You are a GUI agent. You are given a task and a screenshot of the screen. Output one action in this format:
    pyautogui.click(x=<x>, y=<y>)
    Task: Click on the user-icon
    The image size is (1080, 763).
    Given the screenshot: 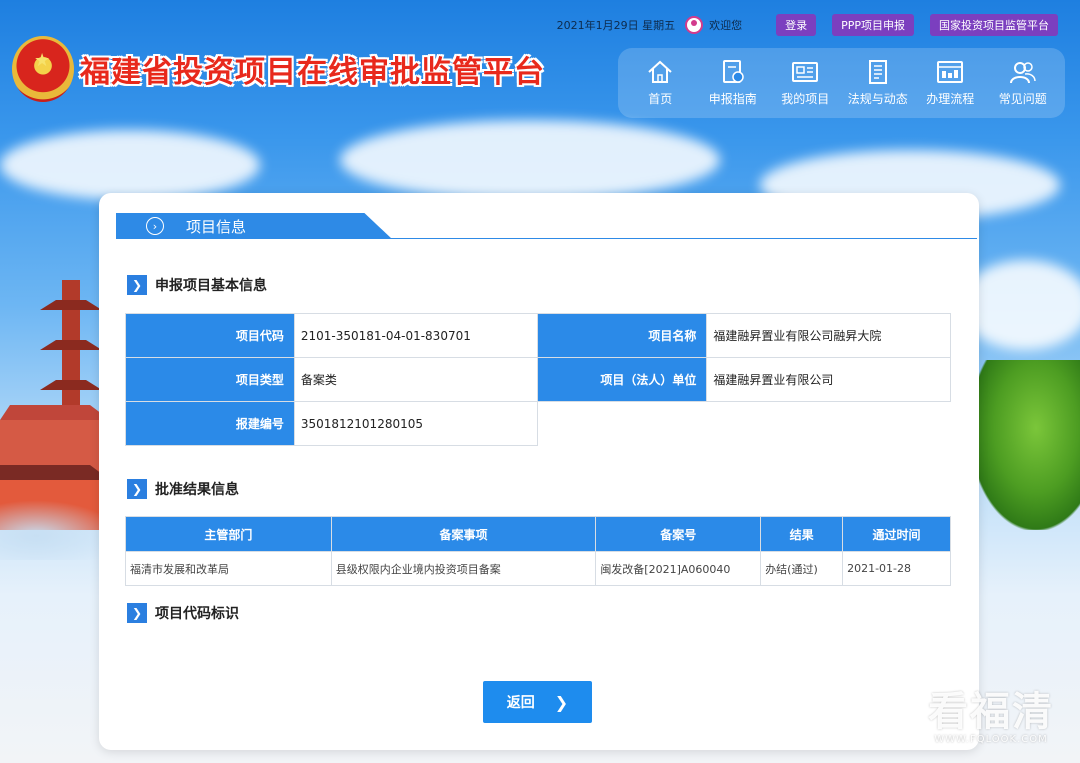 What is the action you would take?
    pyautogui.click(x=694, y=25)
    